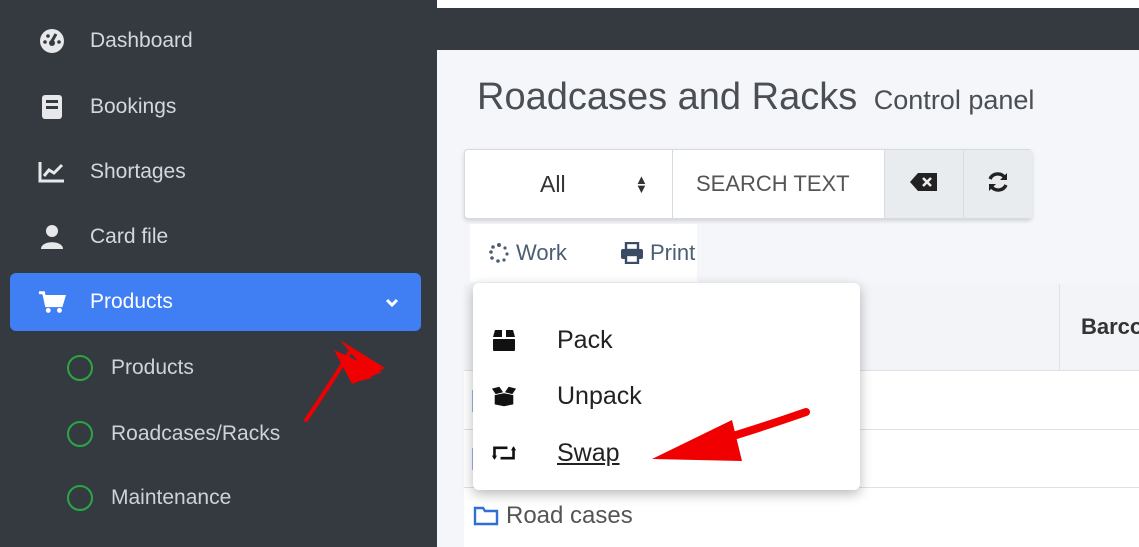 This screenshot has height=547, width=1139. What do you see at coordinates (129, 236) in the screenshot?
I see `sidebar-item-label: Card file` at bounding box center [129, 236].